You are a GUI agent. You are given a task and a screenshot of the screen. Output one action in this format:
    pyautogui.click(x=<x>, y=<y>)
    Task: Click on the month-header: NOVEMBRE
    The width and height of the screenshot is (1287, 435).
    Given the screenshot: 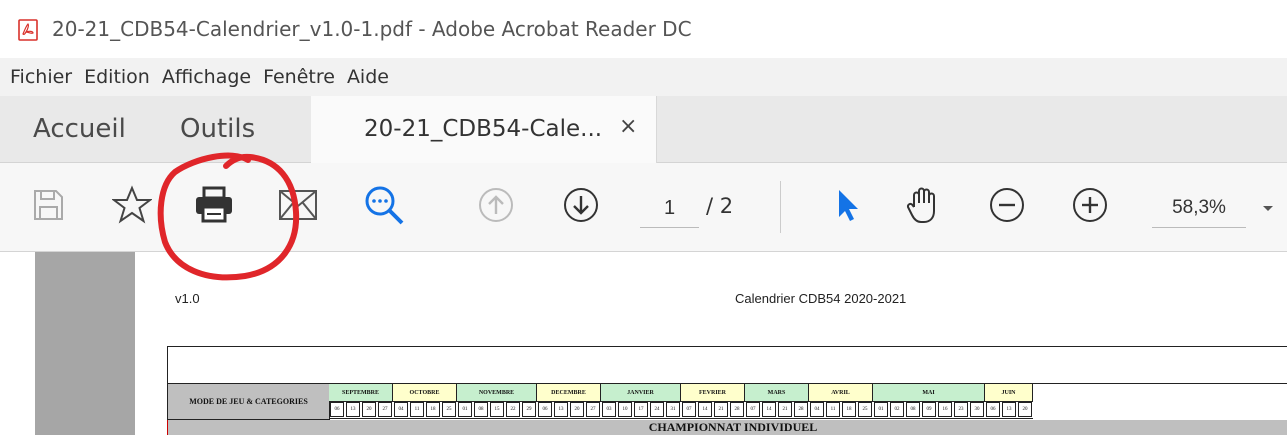 What is the action you would take?
    pyautogui.click(x=497, y=392)
    